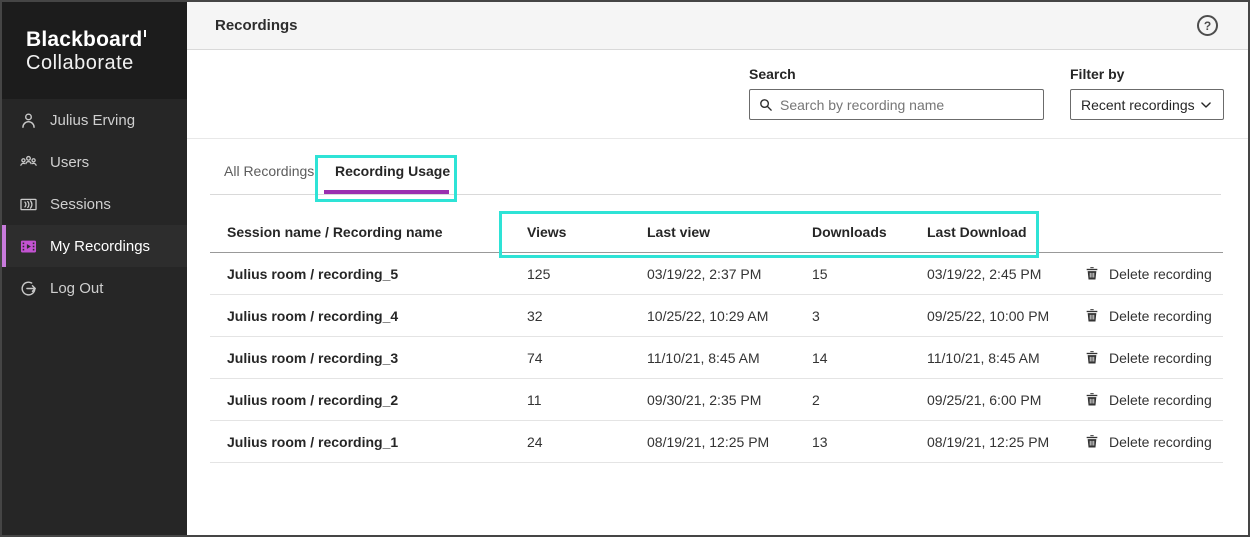 Image resolution: width=1250 pixels, height=537 pixels. What do you see at coordinates (547, 232) in the screenshot?
I see `column-header-views: Views` at bounding box center [547, 232].